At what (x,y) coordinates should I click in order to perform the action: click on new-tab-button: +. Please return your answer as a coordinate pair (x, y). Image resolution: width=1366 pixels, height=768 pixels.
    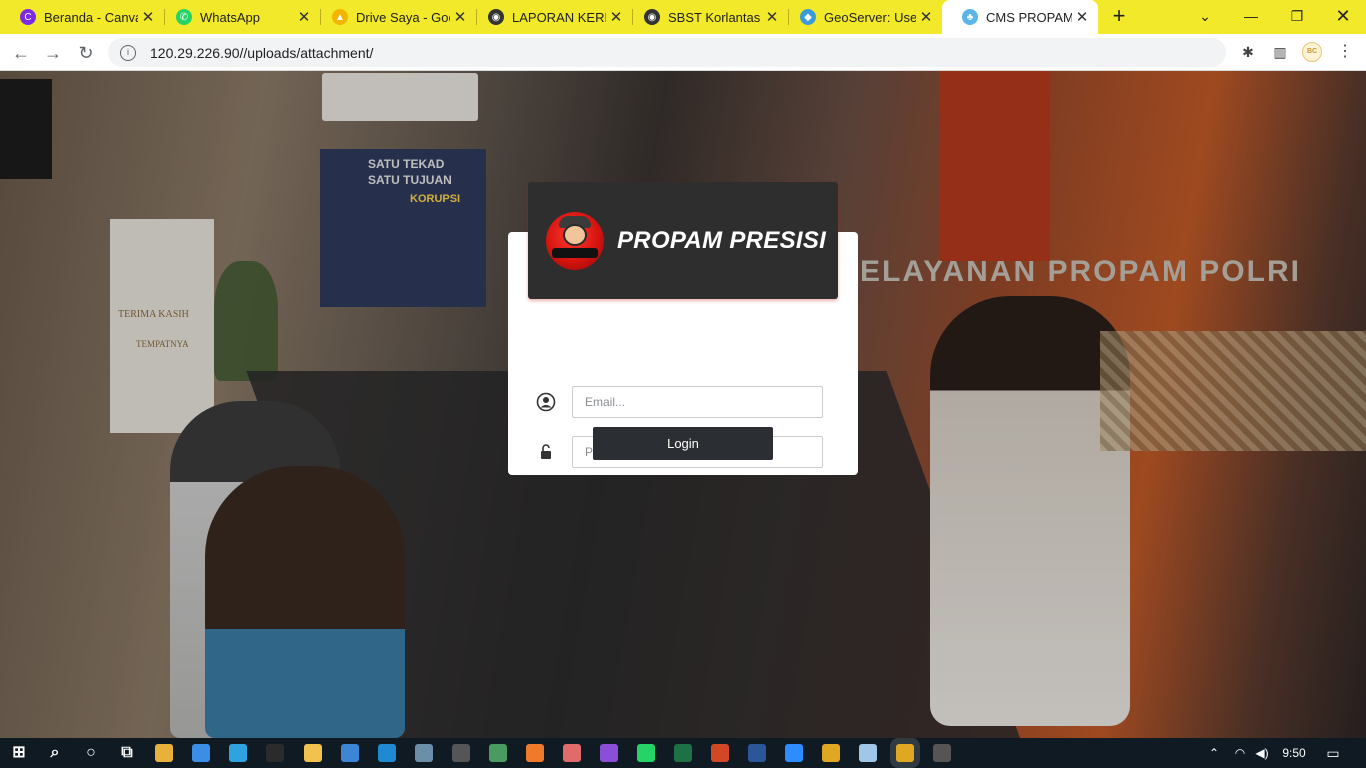
    Looking at the image, I should click on (1119, 17).